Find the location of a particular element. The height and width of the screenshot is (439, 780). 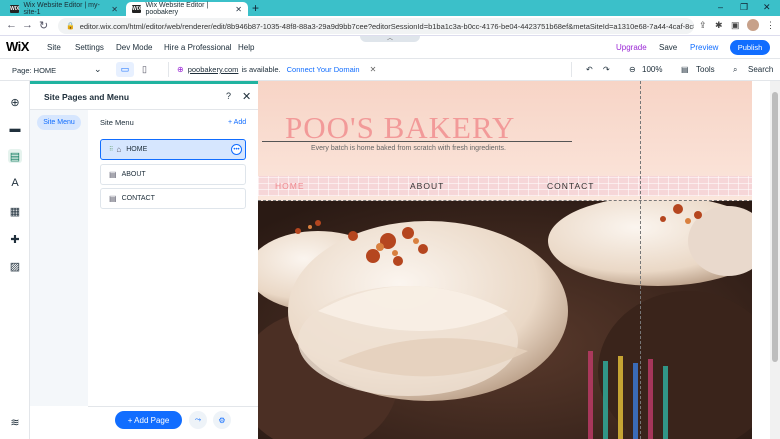

search-button: Search is located at coordinates (760, 69).